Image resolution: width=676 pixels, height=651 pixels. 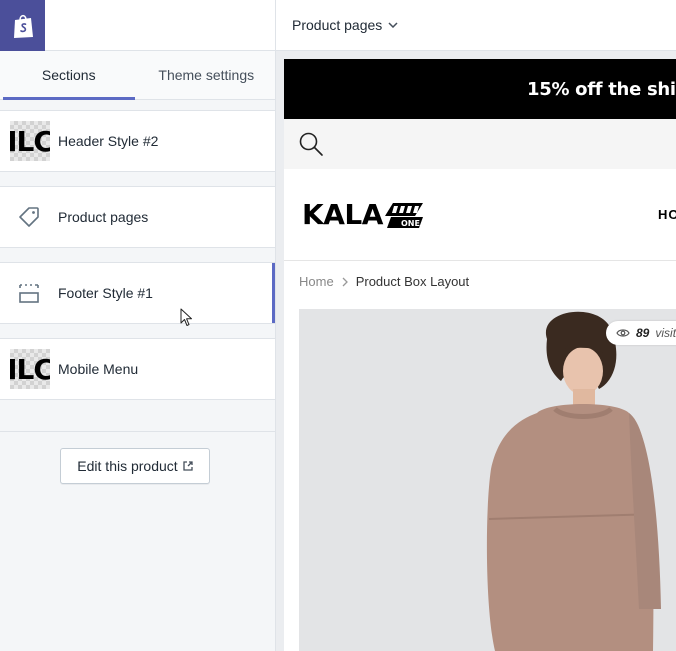 I want to click on search-bar, so click(x=480, y=144).